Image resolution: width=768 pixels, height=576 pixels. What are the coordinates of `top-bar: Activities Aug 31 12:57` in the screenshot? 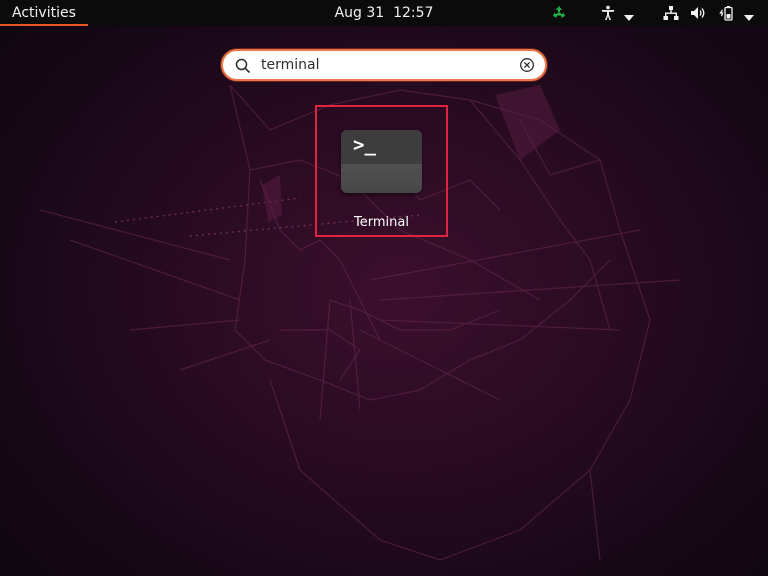 It's located at (384, 13).